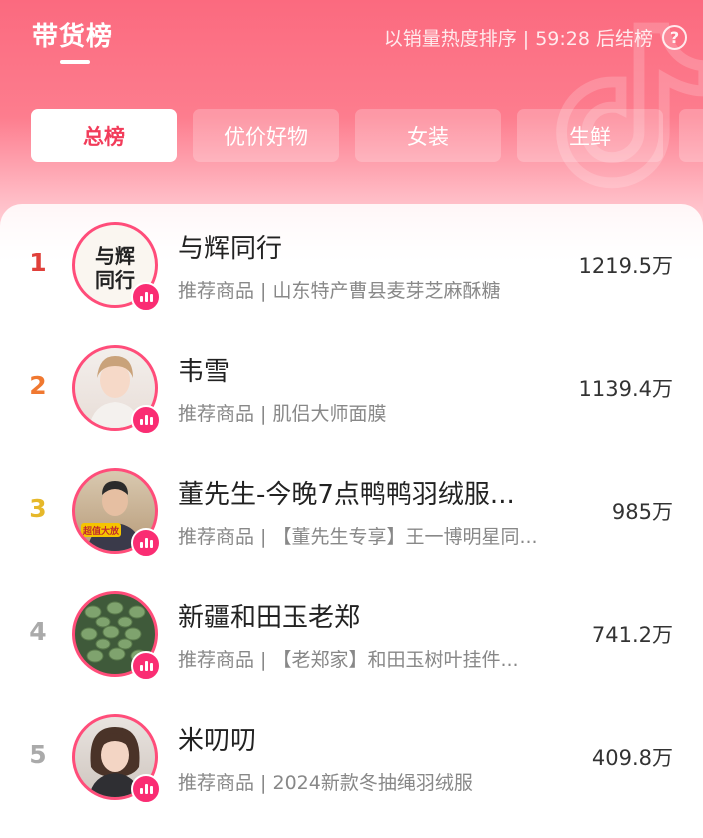  I want to click on svg-text: 超值大放, so click(101, 531).